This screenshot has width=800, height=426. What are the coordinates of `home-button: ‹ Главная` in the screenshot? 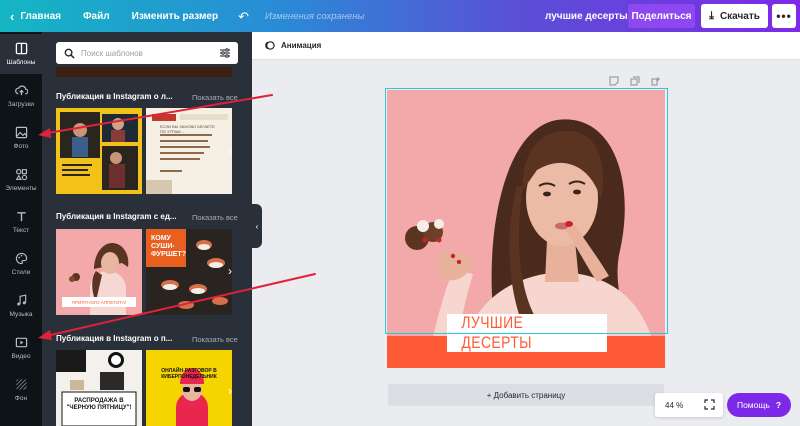 It's located at (35, 16).